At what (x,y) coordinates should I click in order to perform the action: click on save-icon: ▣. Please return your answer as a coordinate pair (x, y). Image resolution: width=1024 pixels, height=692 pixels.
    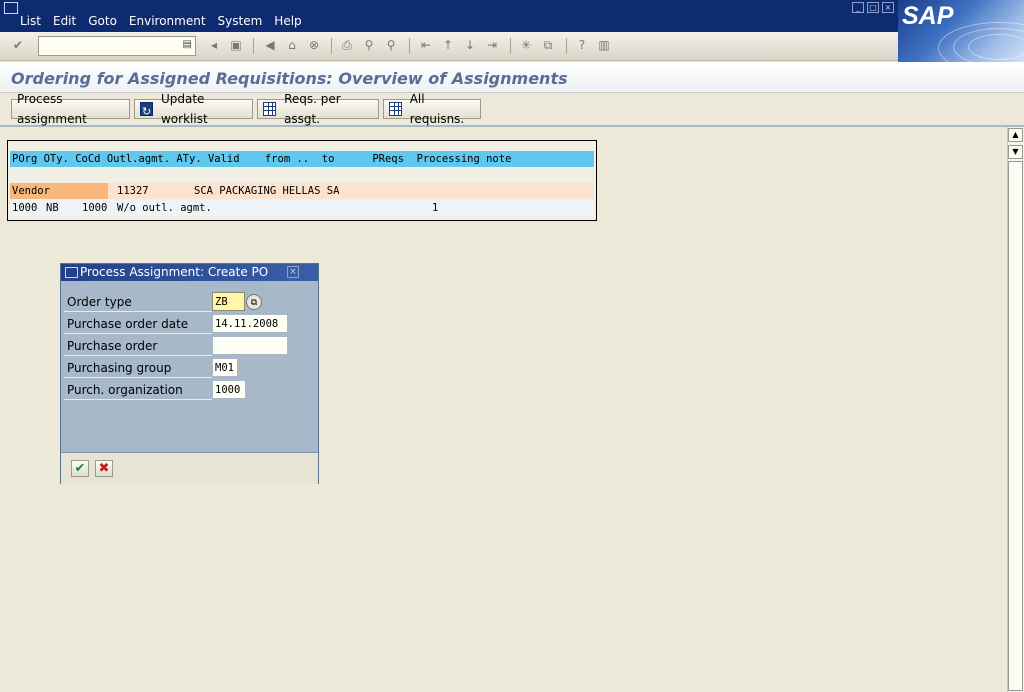
    Looking at the image, I should click on (236, 45).